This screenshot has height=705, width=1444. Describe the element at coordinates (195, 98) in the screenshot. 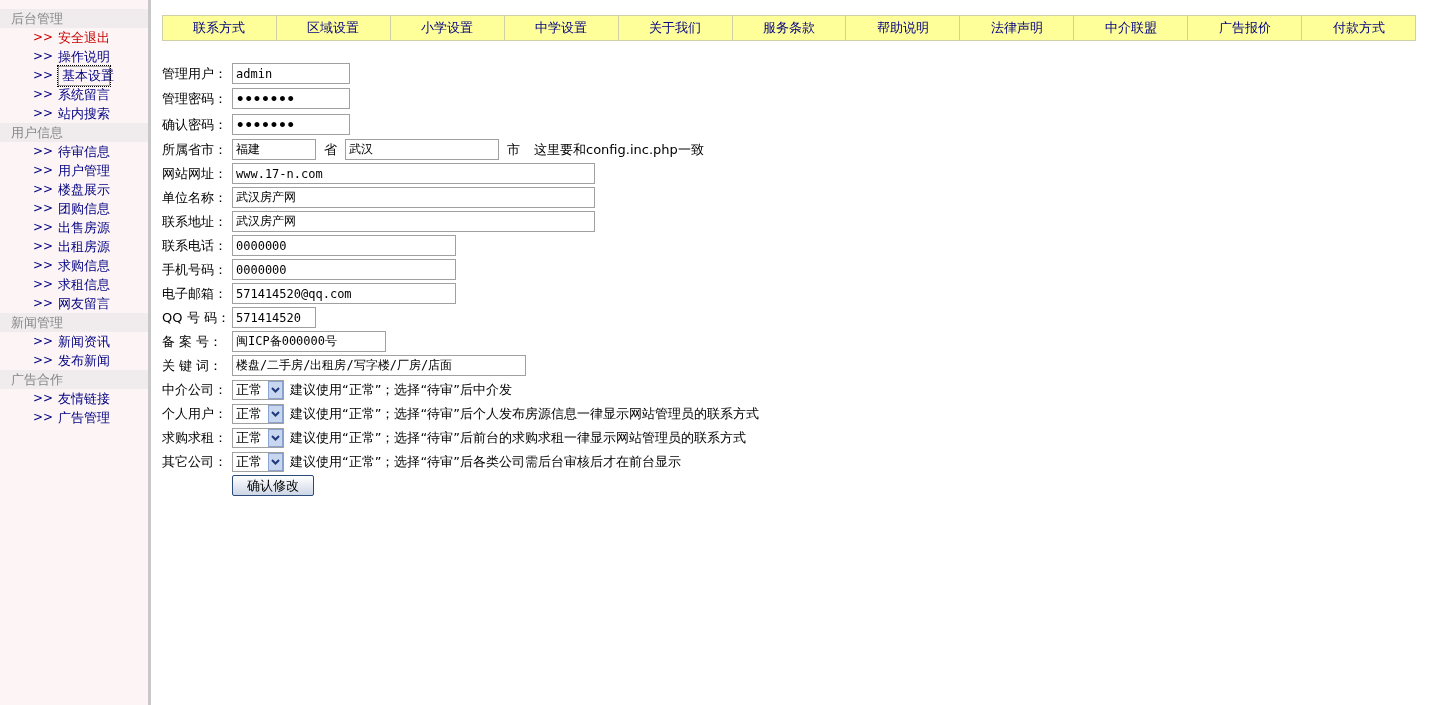

I see `field-label: 管理密码：` at that location.